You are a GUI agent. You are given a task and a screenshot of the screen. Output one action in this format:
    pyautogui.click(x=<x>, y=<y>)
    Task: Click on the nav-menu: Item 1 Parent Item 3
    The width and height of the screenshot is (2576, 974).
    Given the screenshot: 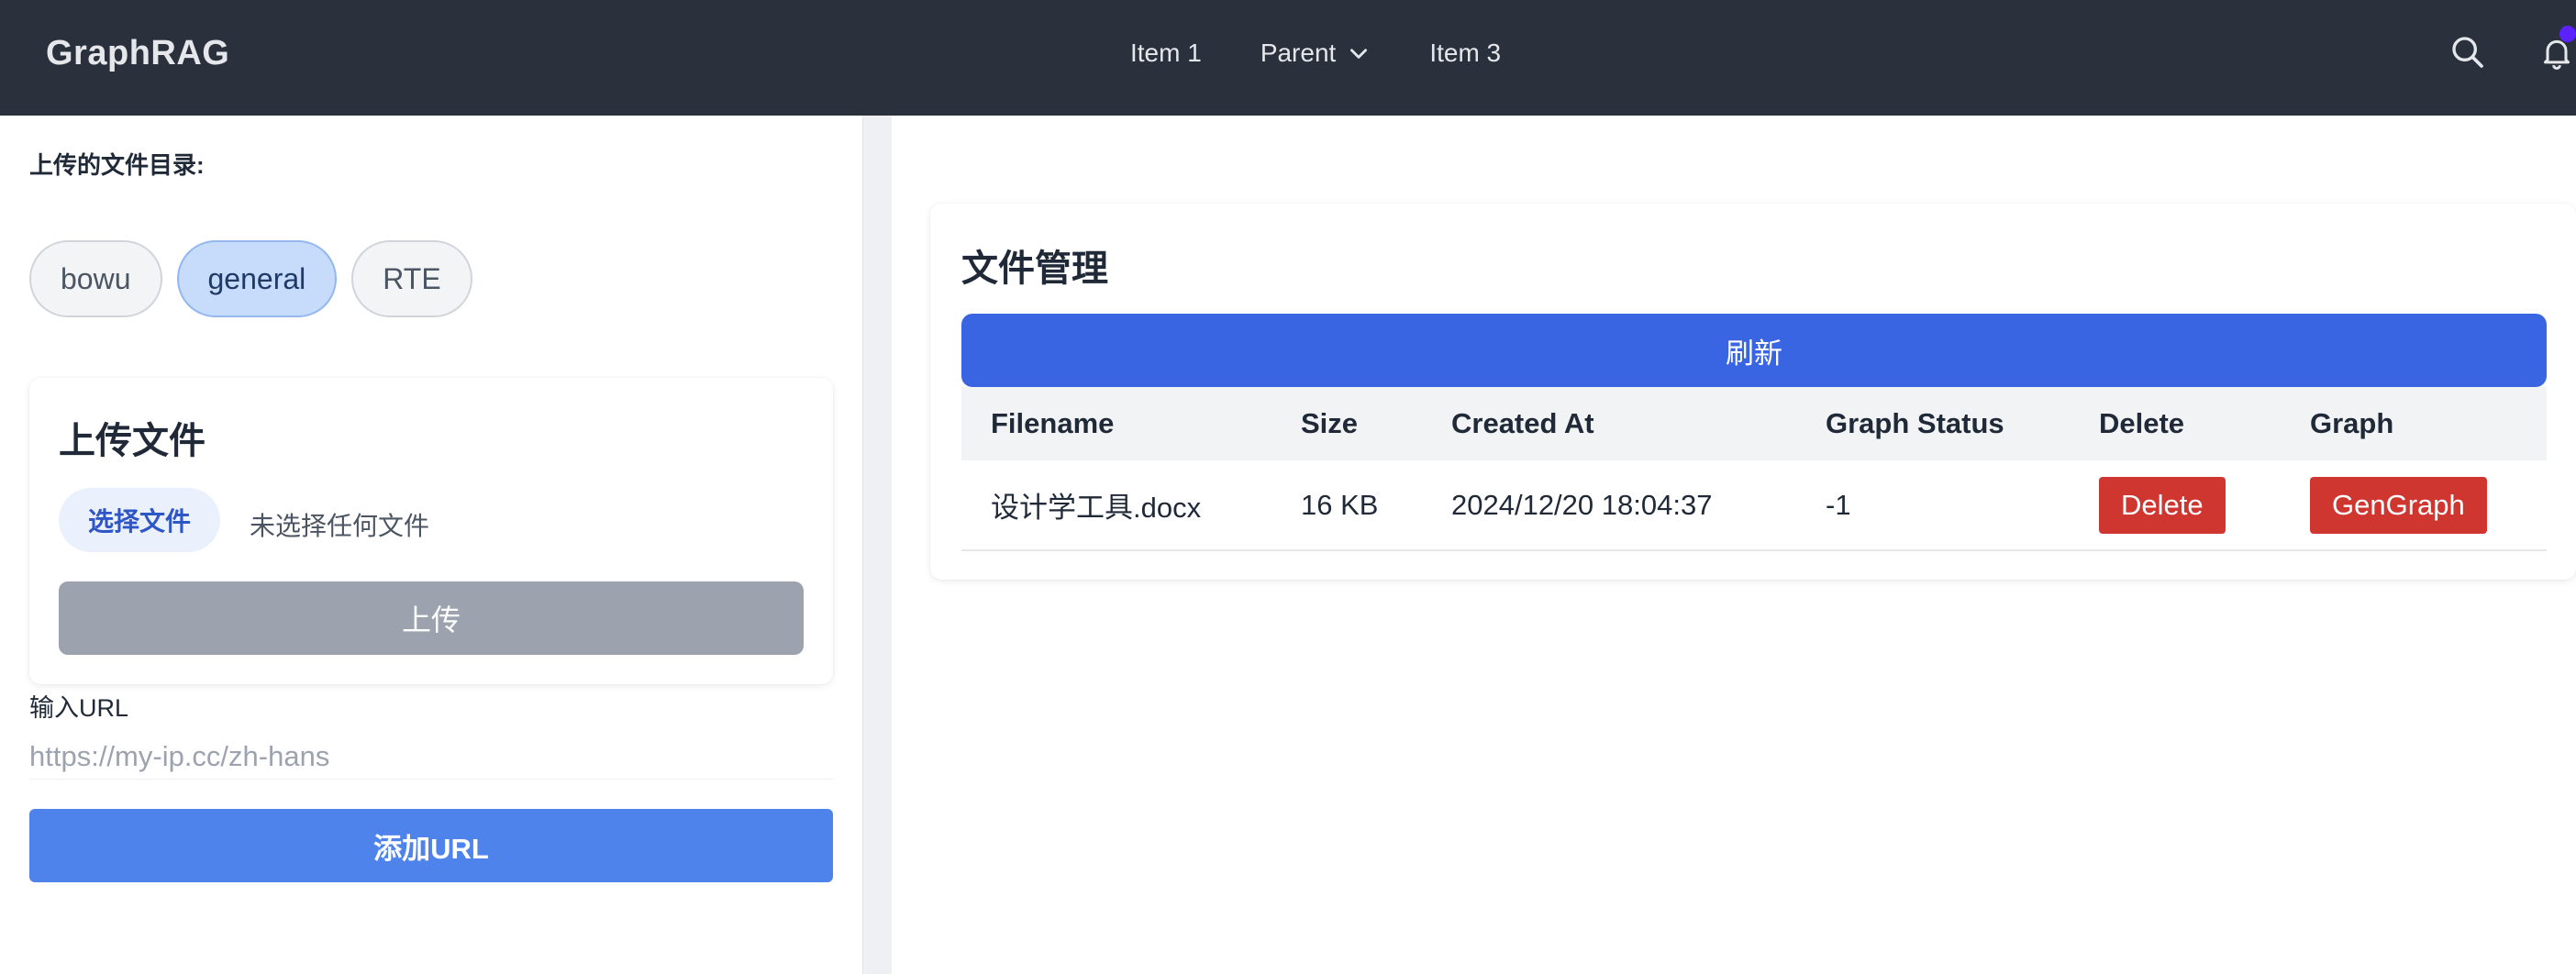 What is the action you would take?
    pyautogui.click(x=1315, y=53)
    